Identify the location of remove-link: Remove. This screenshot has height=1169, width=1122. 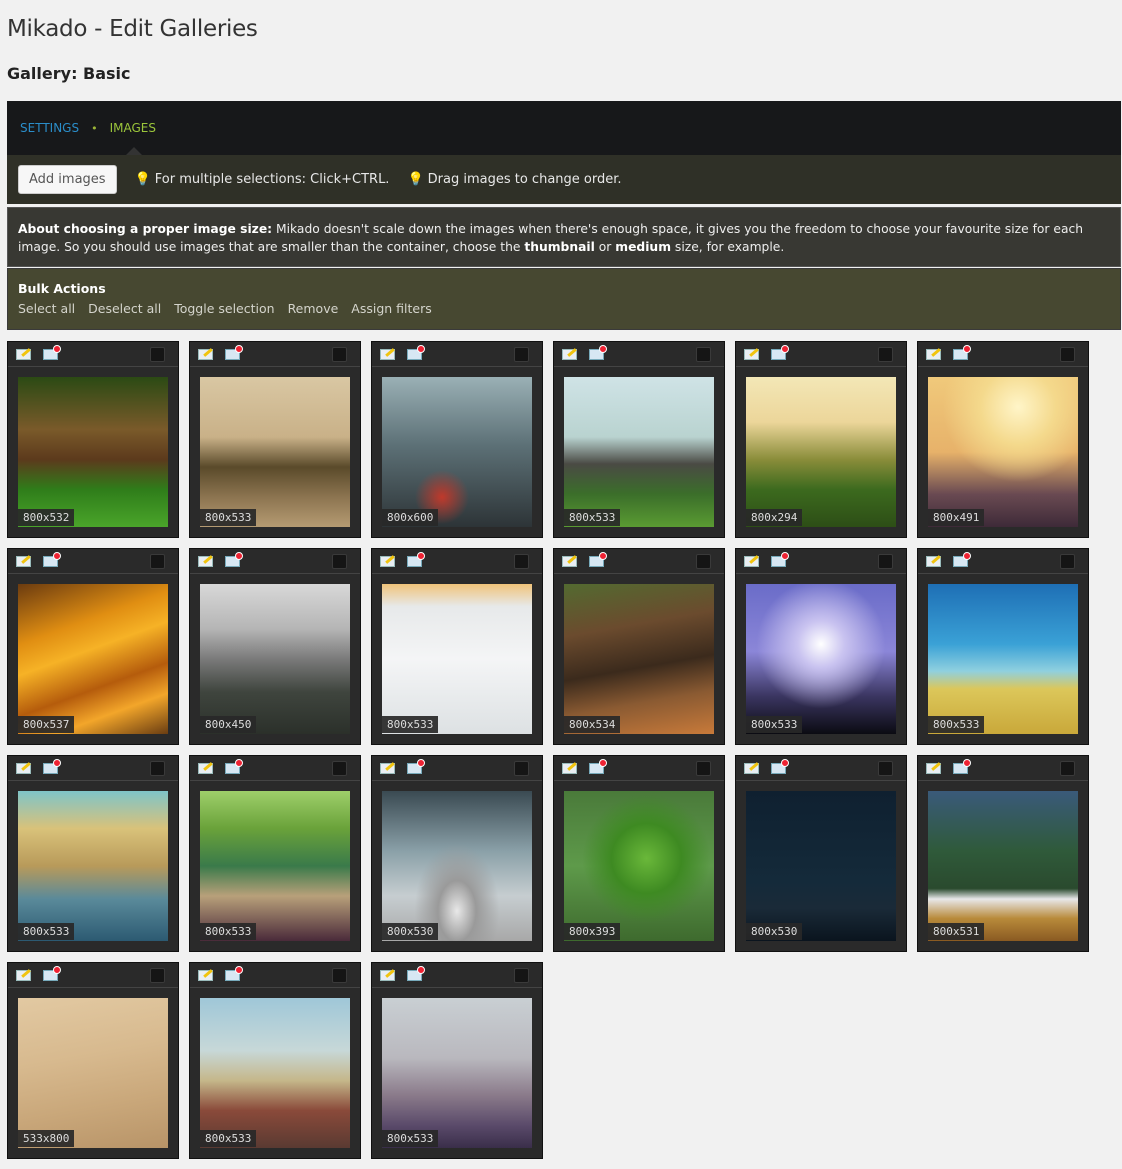
(313, 308).